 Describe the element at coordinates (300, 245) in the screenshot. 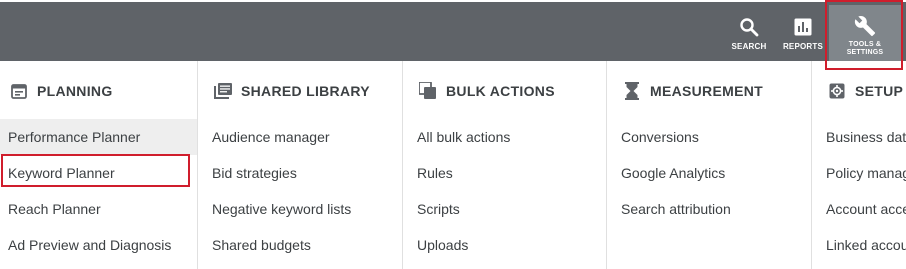

I see `menu-item-shared-budgets: Shared budgets` at that location.